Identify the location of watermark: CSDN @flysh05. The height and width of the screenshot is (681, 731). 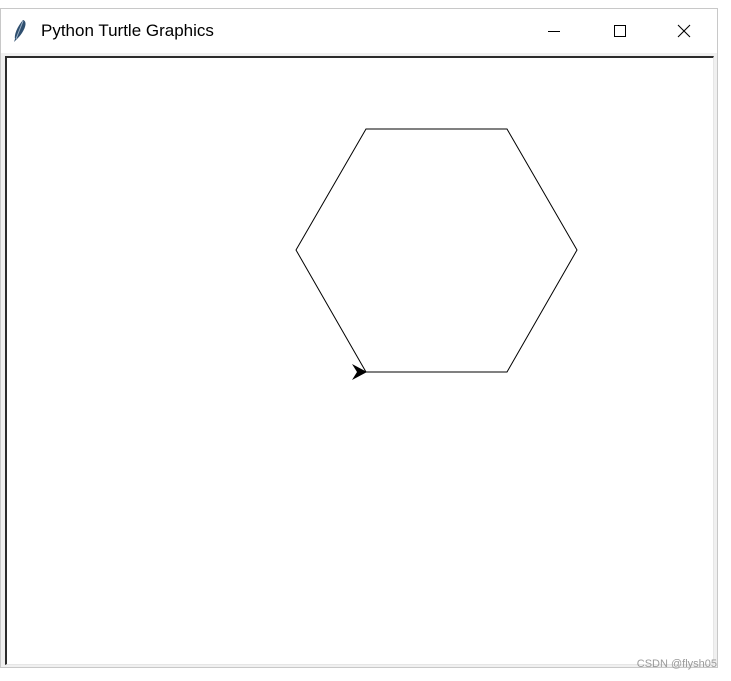
(676, 664).